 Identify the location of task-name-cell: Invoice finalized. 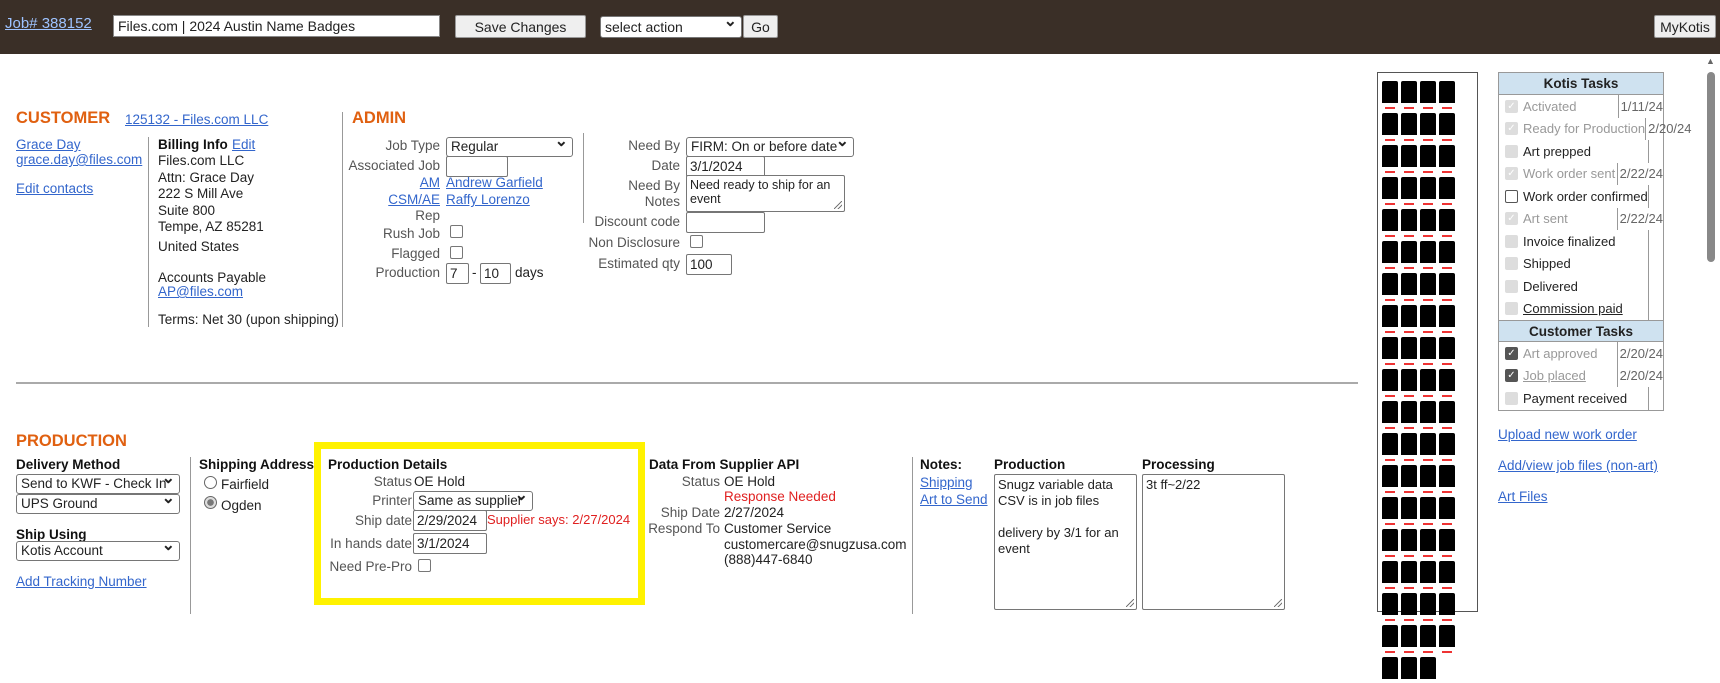
(1574, 241).